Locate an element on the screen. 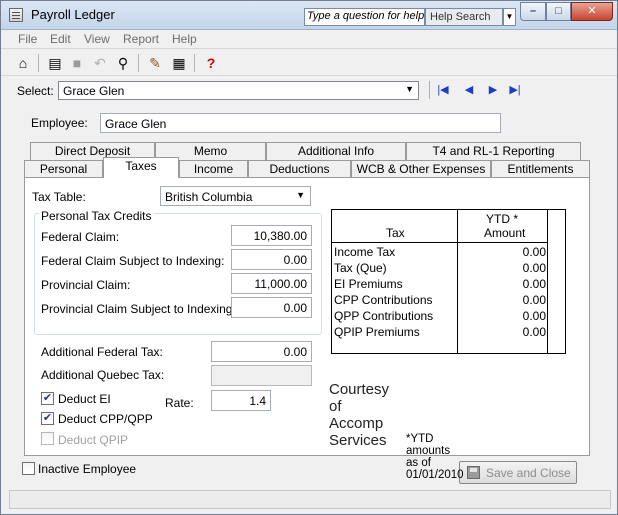 This screenshot has width=618, height=515. provincial-indexing-label: Provincial Claim Subject to Indexing: is located at coordinates (138, 309).